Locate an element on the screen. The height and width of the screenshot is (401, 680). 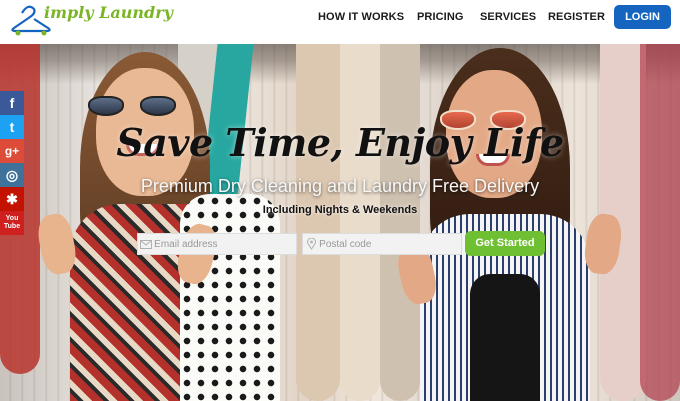
nav-services: SERVICES is located at coordinates (508, 17).